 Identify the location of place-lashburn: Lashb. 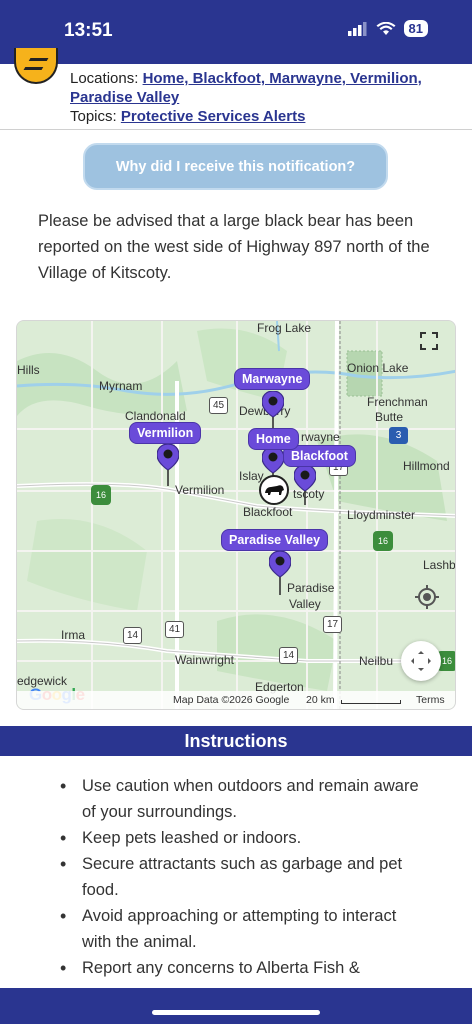
(439, 565).